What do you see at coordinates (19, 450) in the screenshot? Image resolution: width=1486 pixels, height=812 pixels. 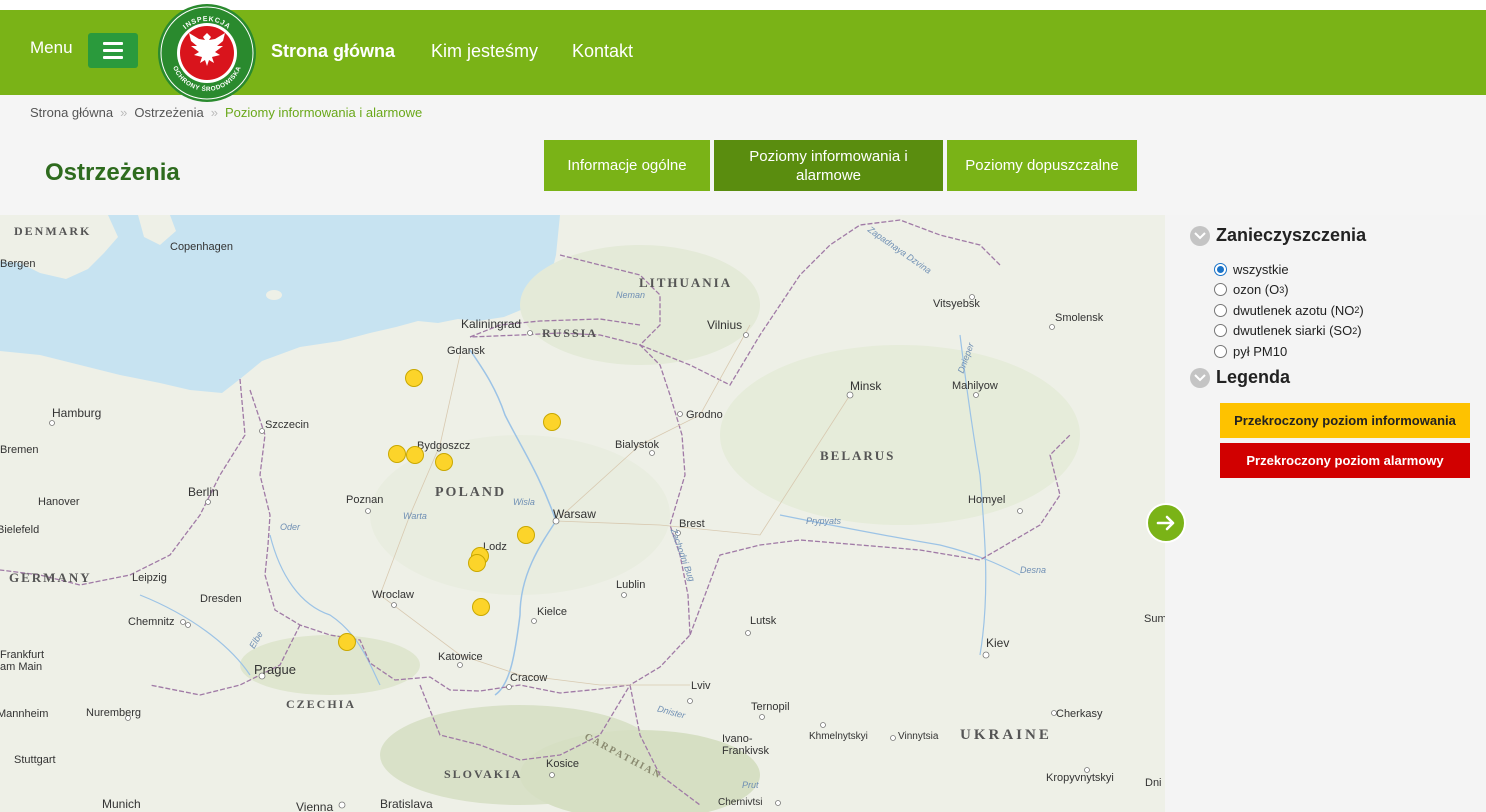 I see `map-city-label: Bremen` at bounding box center [19, 450].